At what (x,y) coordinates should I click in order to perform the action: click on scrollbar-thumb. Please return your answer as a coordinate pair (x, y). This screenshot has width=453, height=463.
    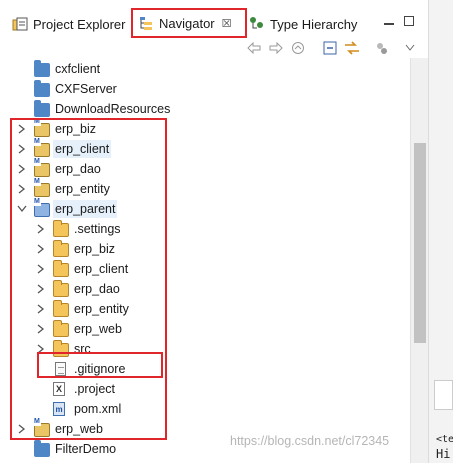
    Looking at the image, I should click on (420, 243).